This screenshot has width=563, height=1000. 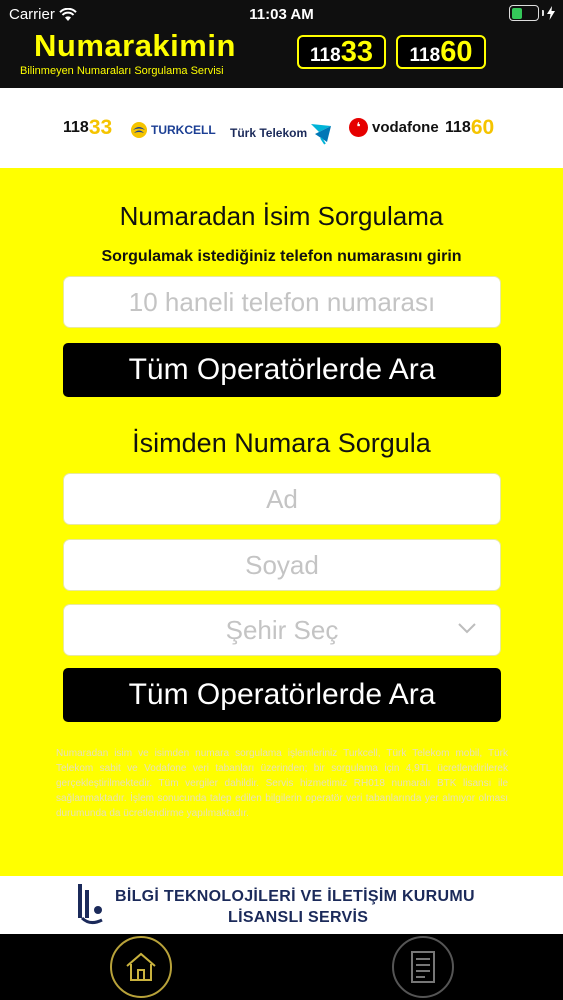 I want to click on badge-suffix: 33, so click(x=356, y=52).